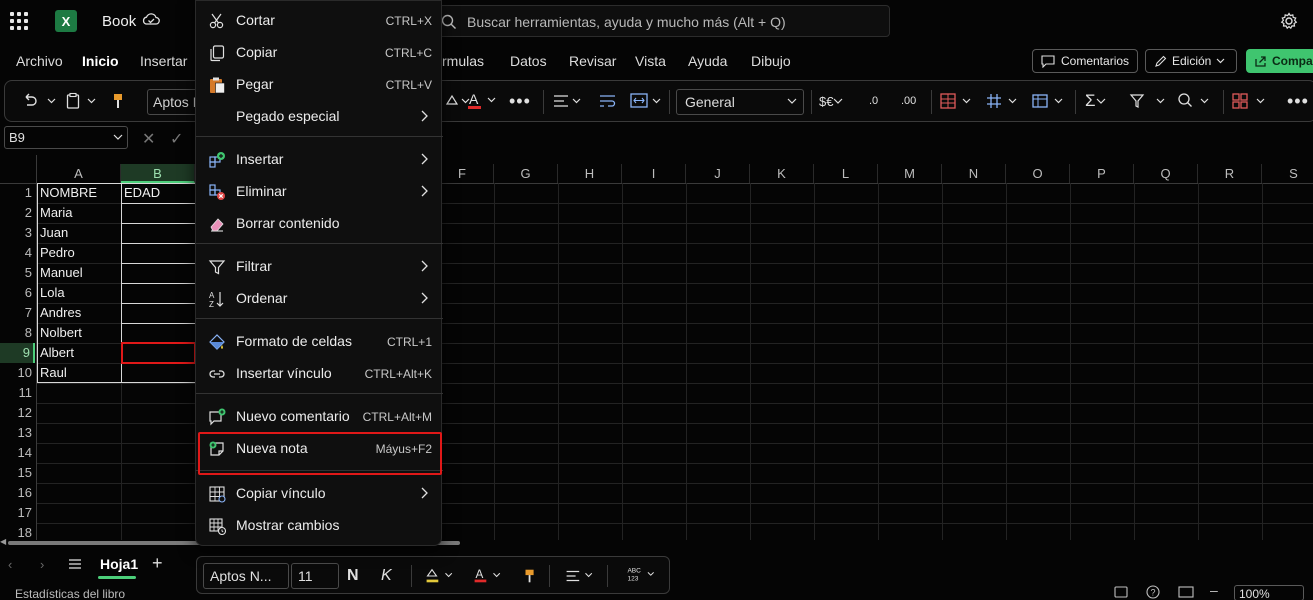  Describe the element at coordinates (568, 101) in the screenshot. I see `align-icon` at that location.